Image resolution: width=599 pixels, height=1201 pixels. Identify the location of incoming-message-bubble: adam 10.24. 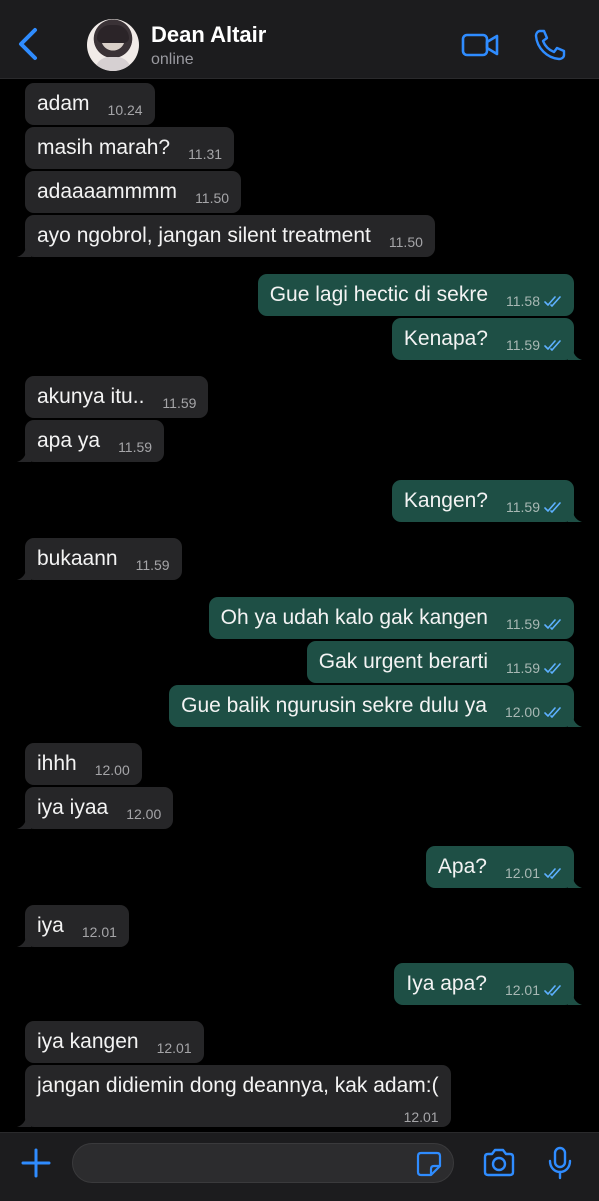
(90, 104).